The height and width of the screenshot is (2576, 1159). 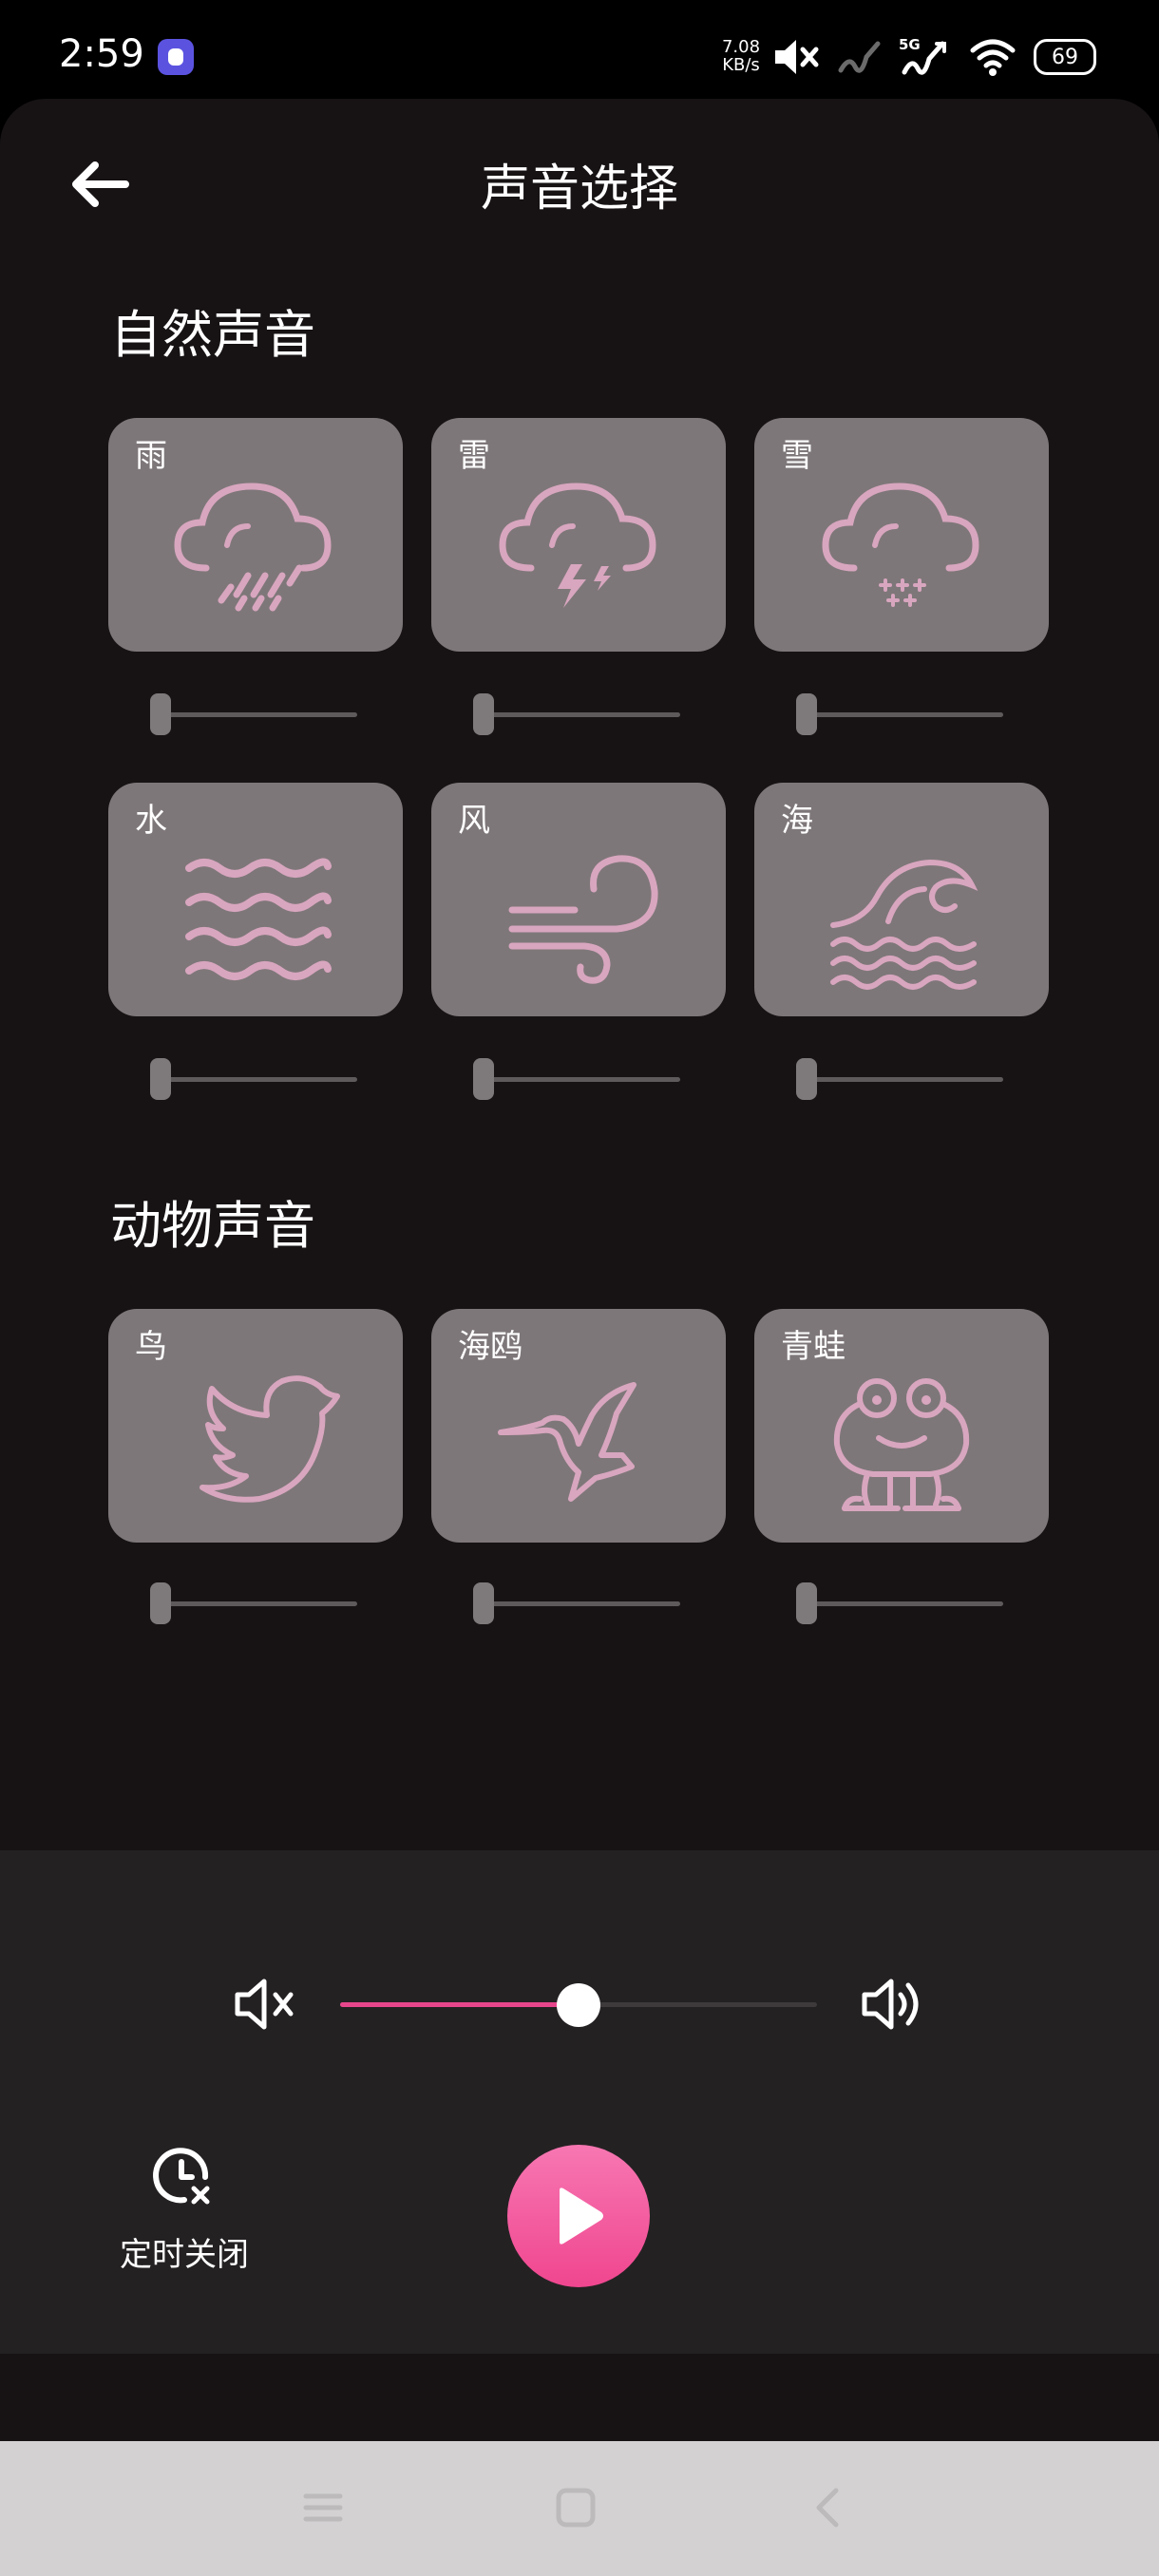 I want to click on status-bar: 2:59 7.08 KB/s 5G 69, so click(x=579, y=52).